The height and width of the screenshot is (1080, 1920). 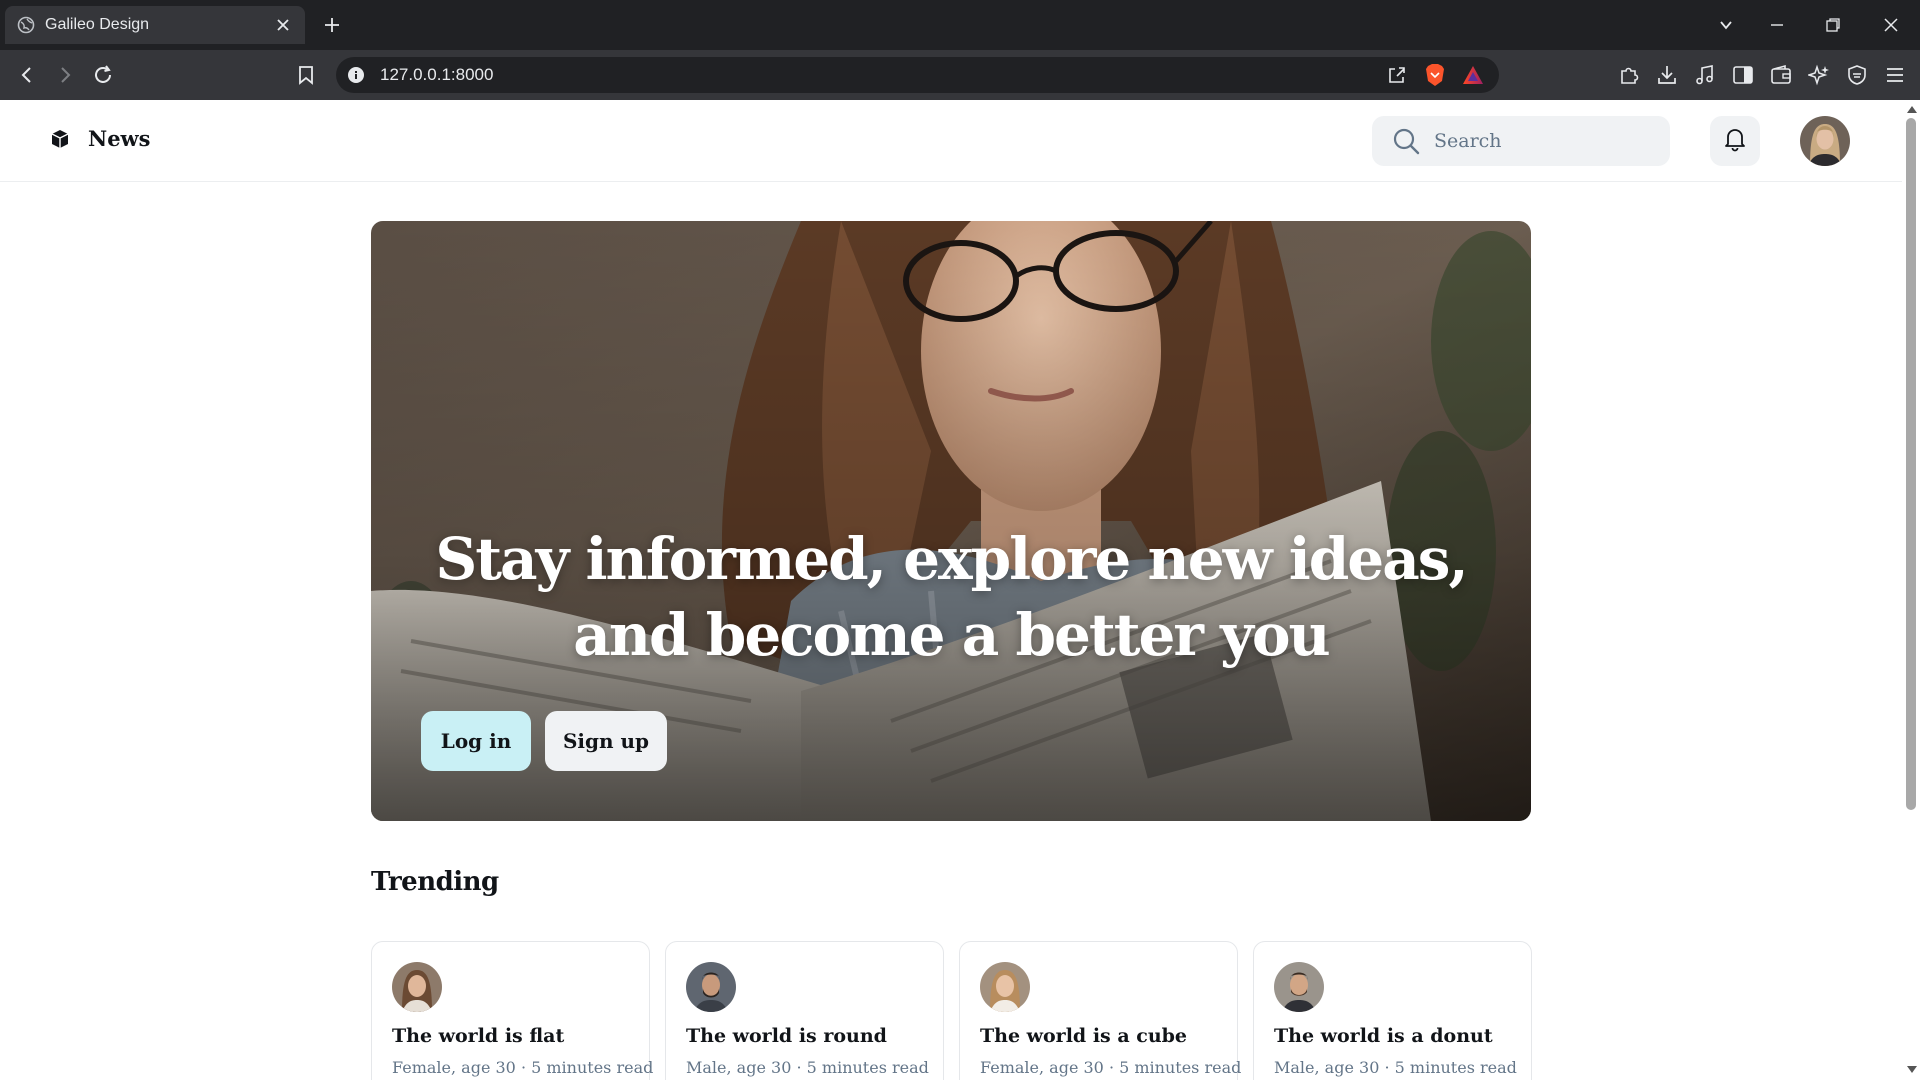 What do you see at coordinates (1406, 141) in the screenshot?
I see `search-icon` at bounding box center [1406, 141].